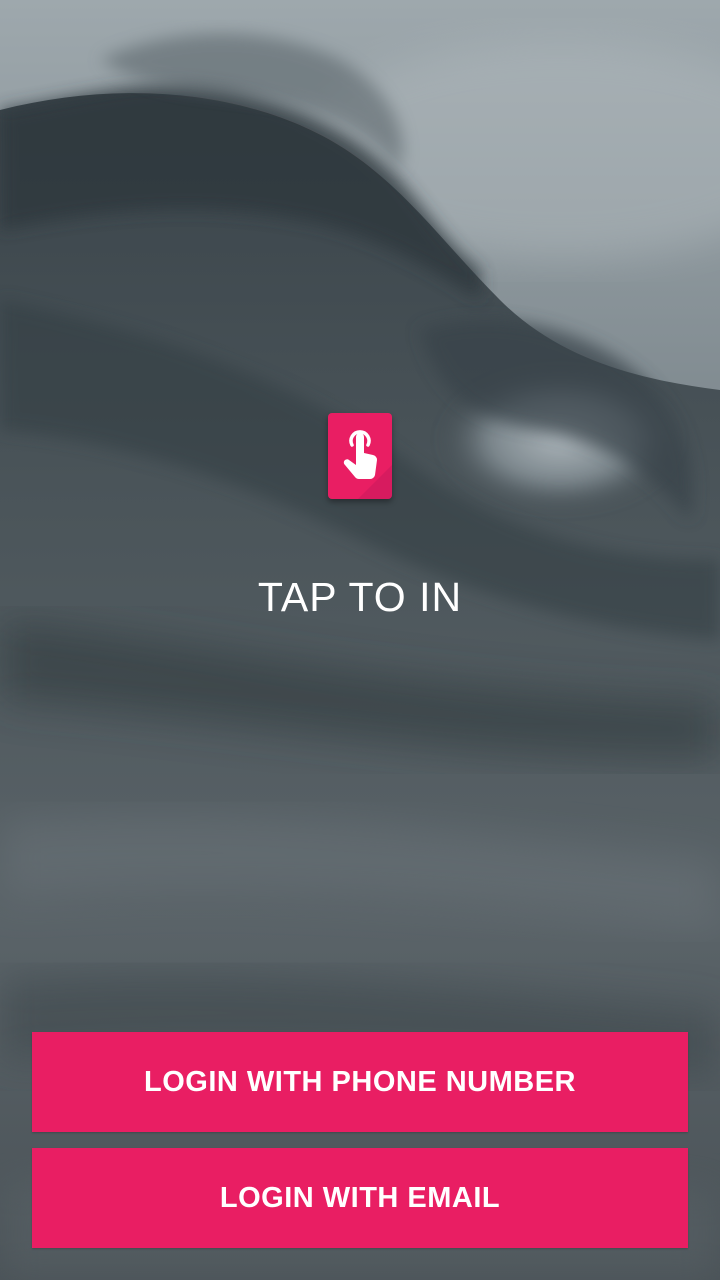 The height and width of the screenshot is (1280, 720). Describe the element at coordinates (360, 1198) in the screenshot. I see `login-with-email-button: LOGIN WITH EMAIL` at that location.